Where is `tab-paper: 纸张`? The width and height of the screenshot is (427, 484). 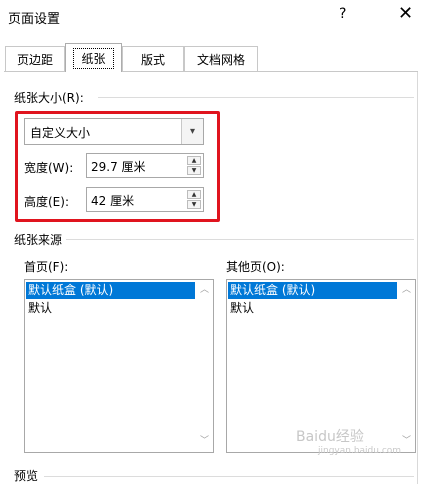
tab-paper: 纸张 is located at coordinates (93, 57).